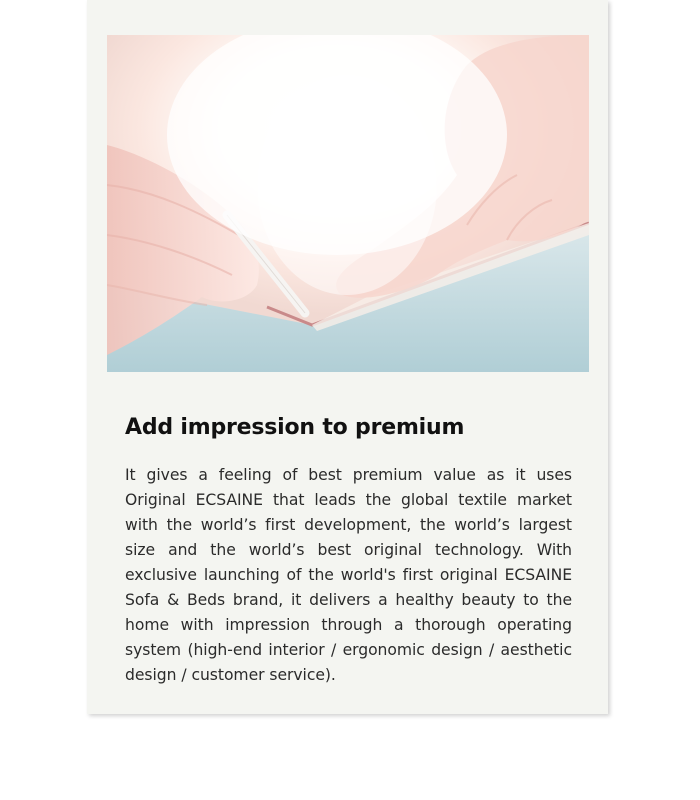 The image size is (700, 800). What do you see at coordinates (295, 427) in the screenshot?
I see `card-title: Add impression to premium` at bounding box center [295, 427].